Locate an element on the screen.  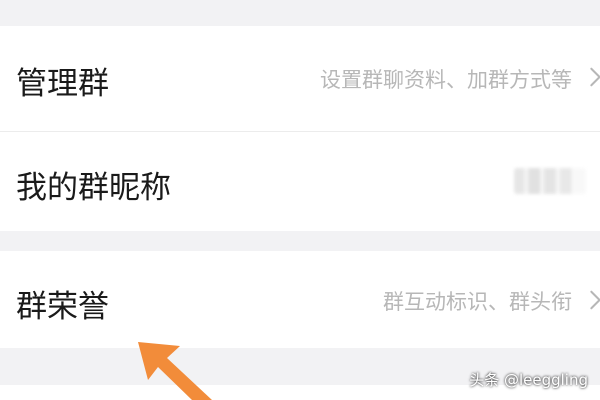
manage-group-description: 设置群聊资料、加群方式等 is located at coordinates (446, 80).